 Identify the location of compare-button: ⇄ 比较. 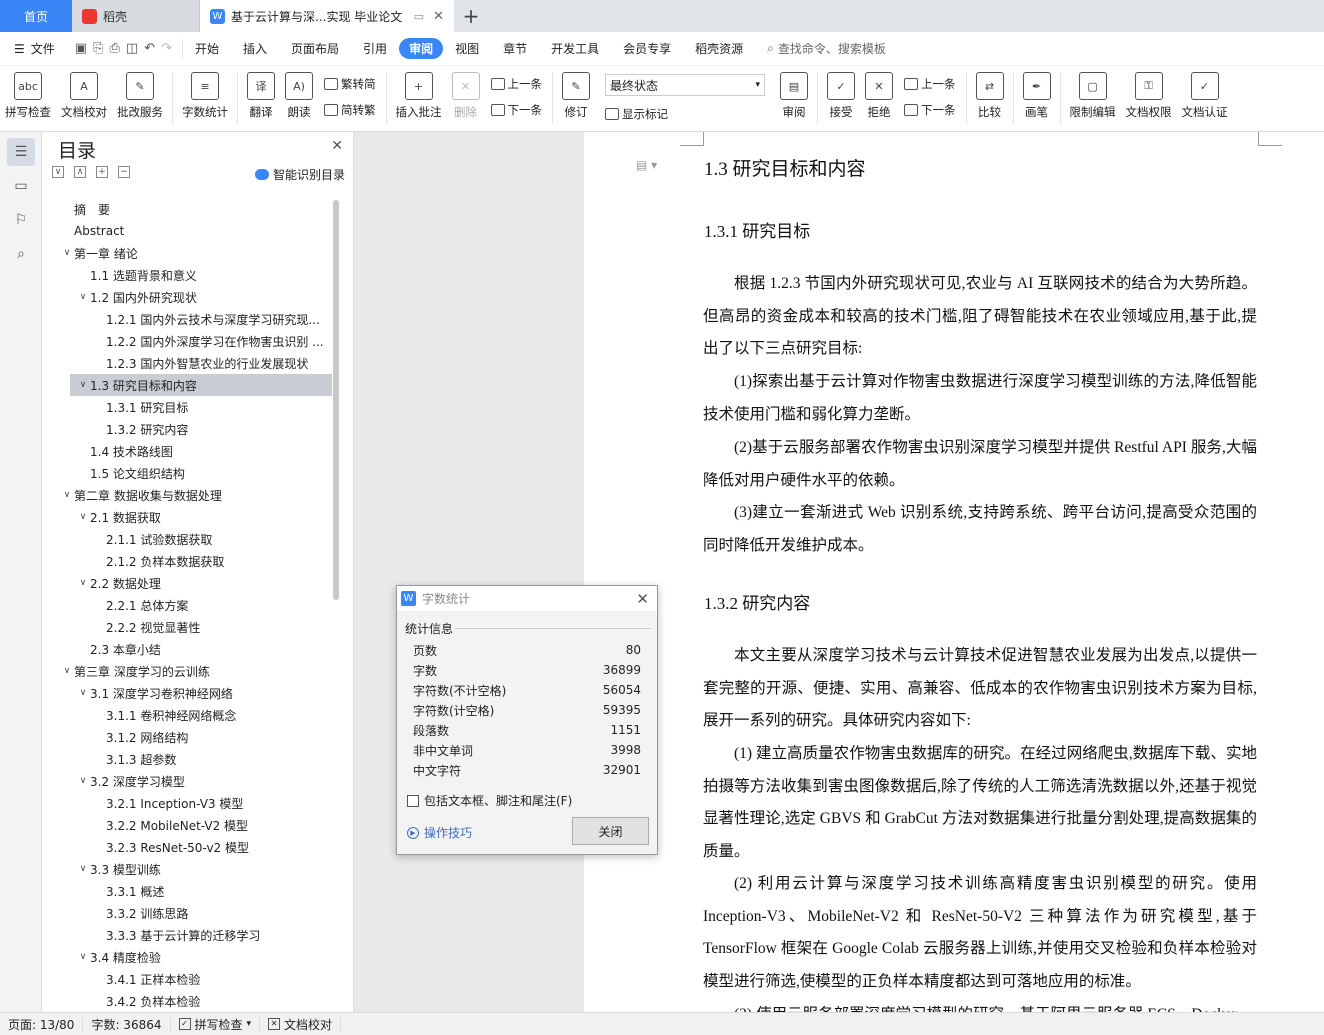
(990, 96).